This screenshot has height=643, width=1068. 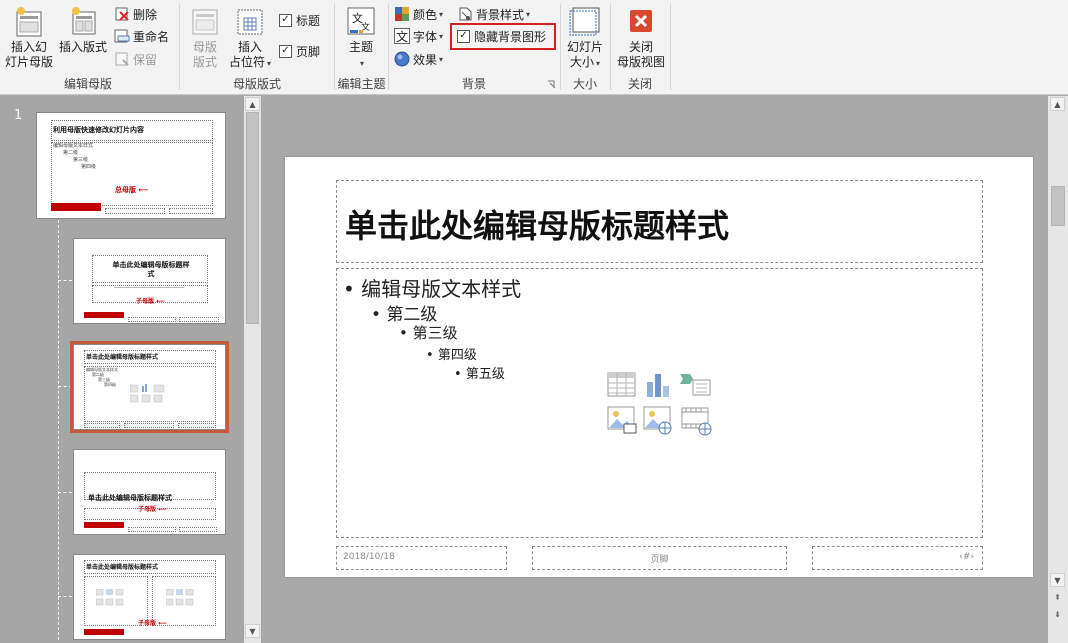 What do you see at coordinates (149, 492) in the screenshot?
I see `thumbnail-layout-section-header: 单击此处编辑母版标题样式 子母版 ⟵` at bounding box center [149, 492].